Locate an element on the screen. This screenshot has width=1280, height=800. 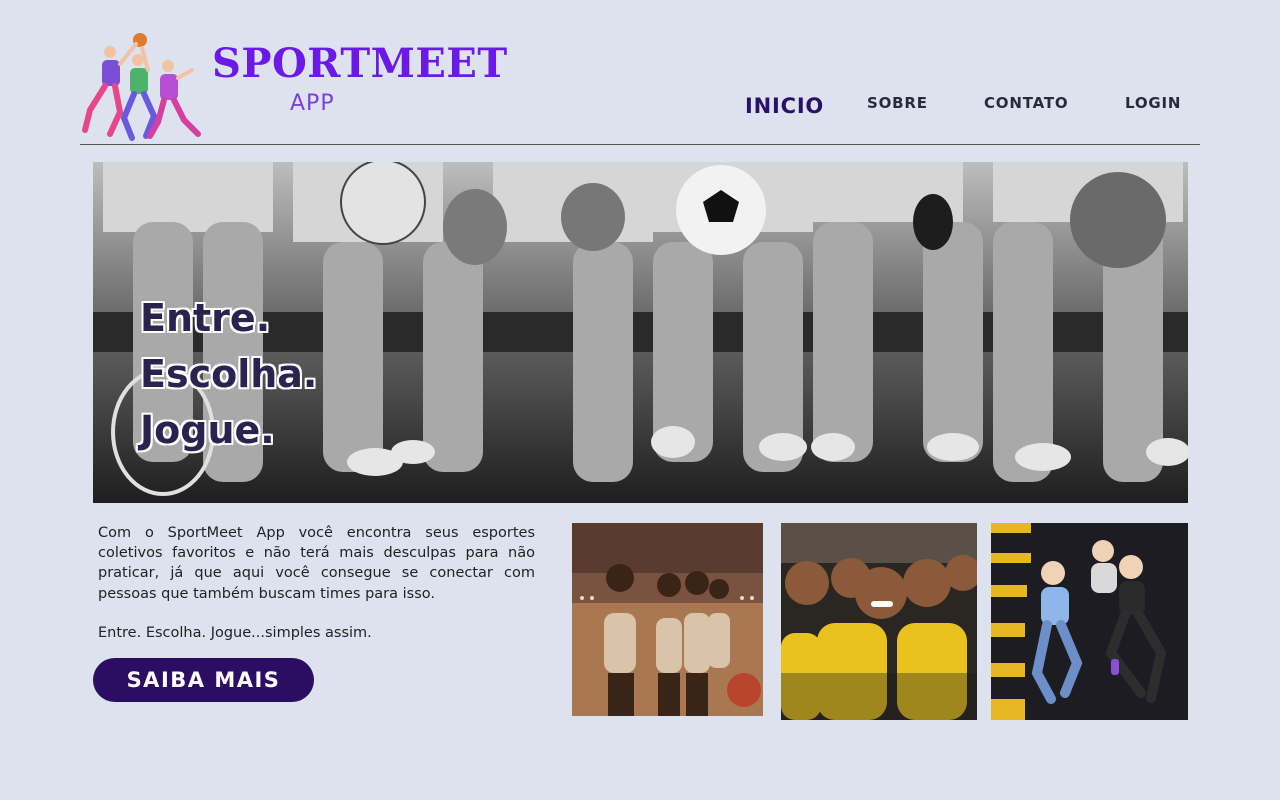
players-illustration is located at coordinates (141, 87).